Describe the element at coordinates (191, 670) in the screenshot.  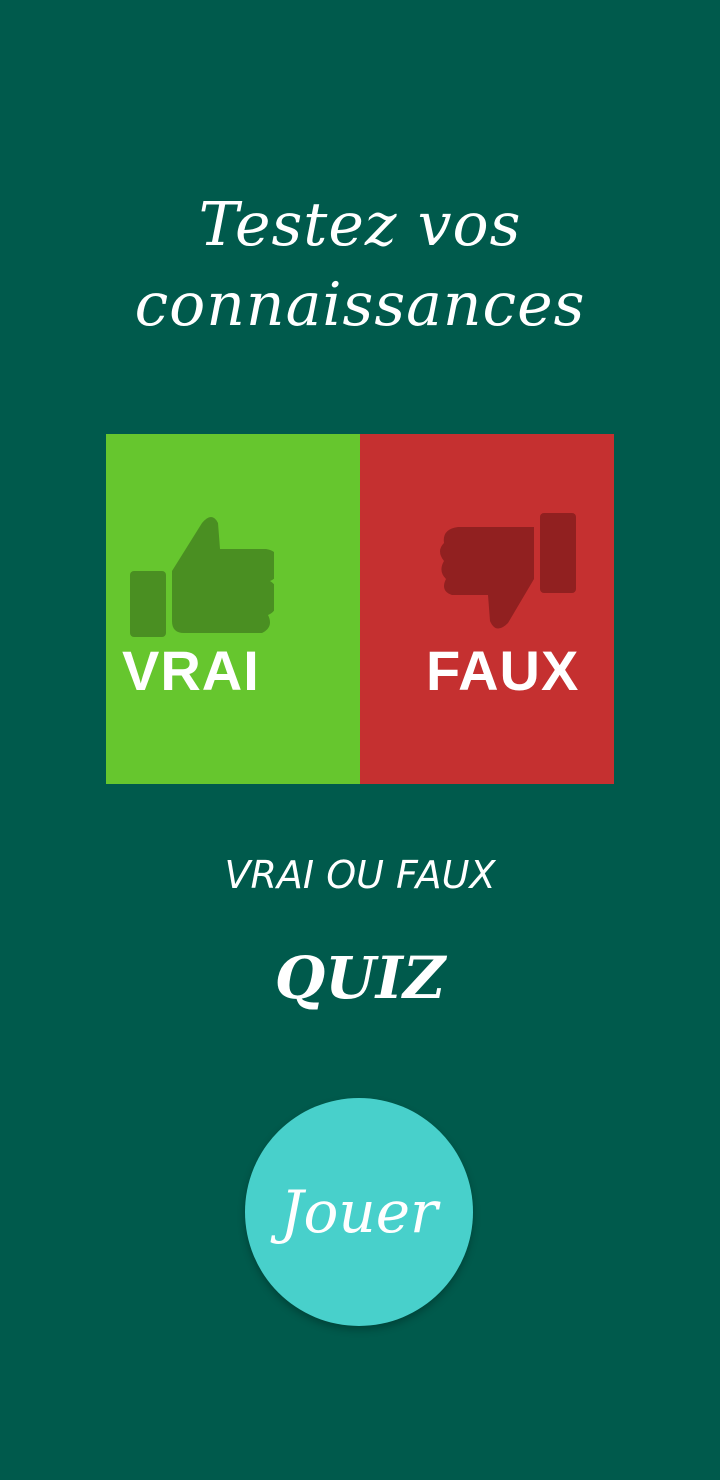
I see `true-label: VRAI` at that location.